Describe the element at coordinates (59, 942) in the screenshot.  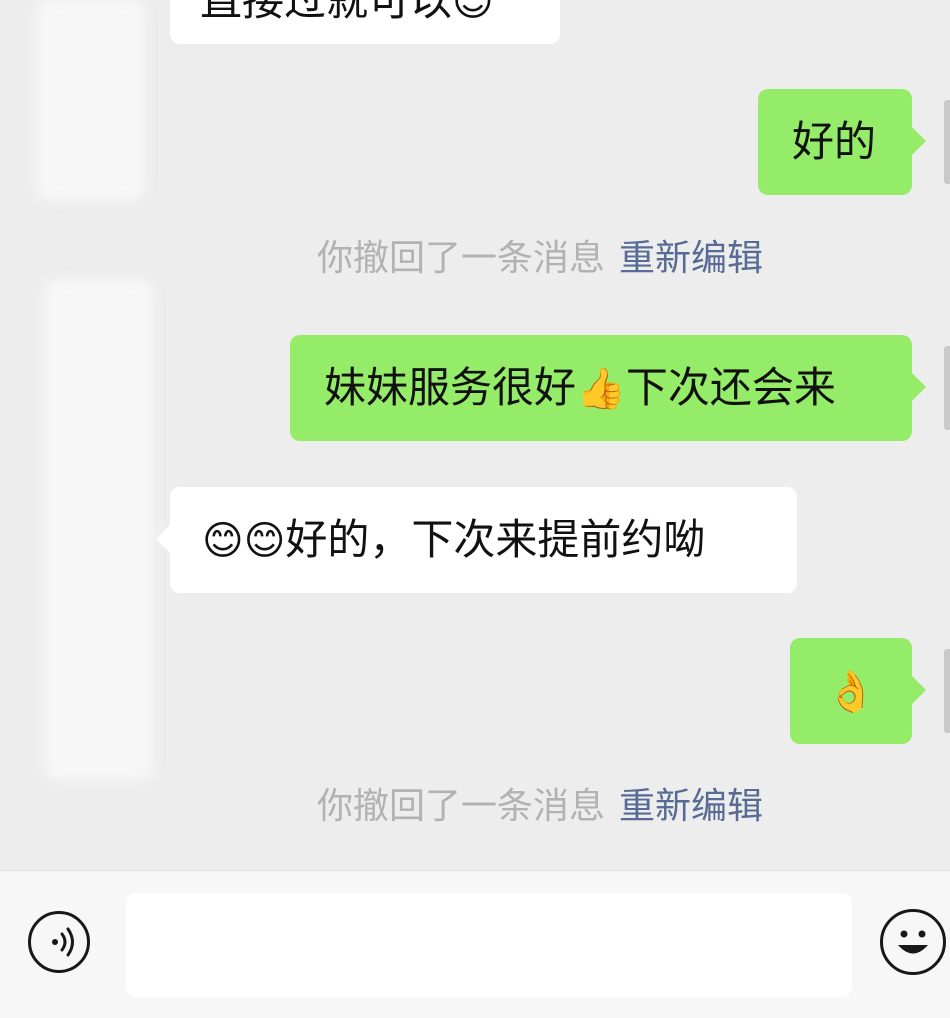
I see `voice-icon` at that location.